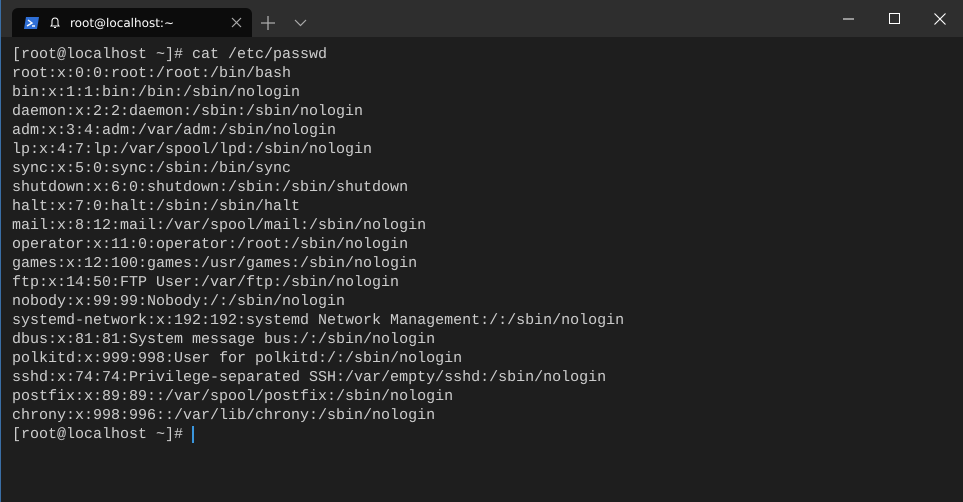 The height and width of the screenshot is (502, 963). Describe the element at coordinates (188, 111) in the screenshot. I see `terminal-line: daemon:x:2:2:daemon:/sbin:/sbin/nologin` at that location.